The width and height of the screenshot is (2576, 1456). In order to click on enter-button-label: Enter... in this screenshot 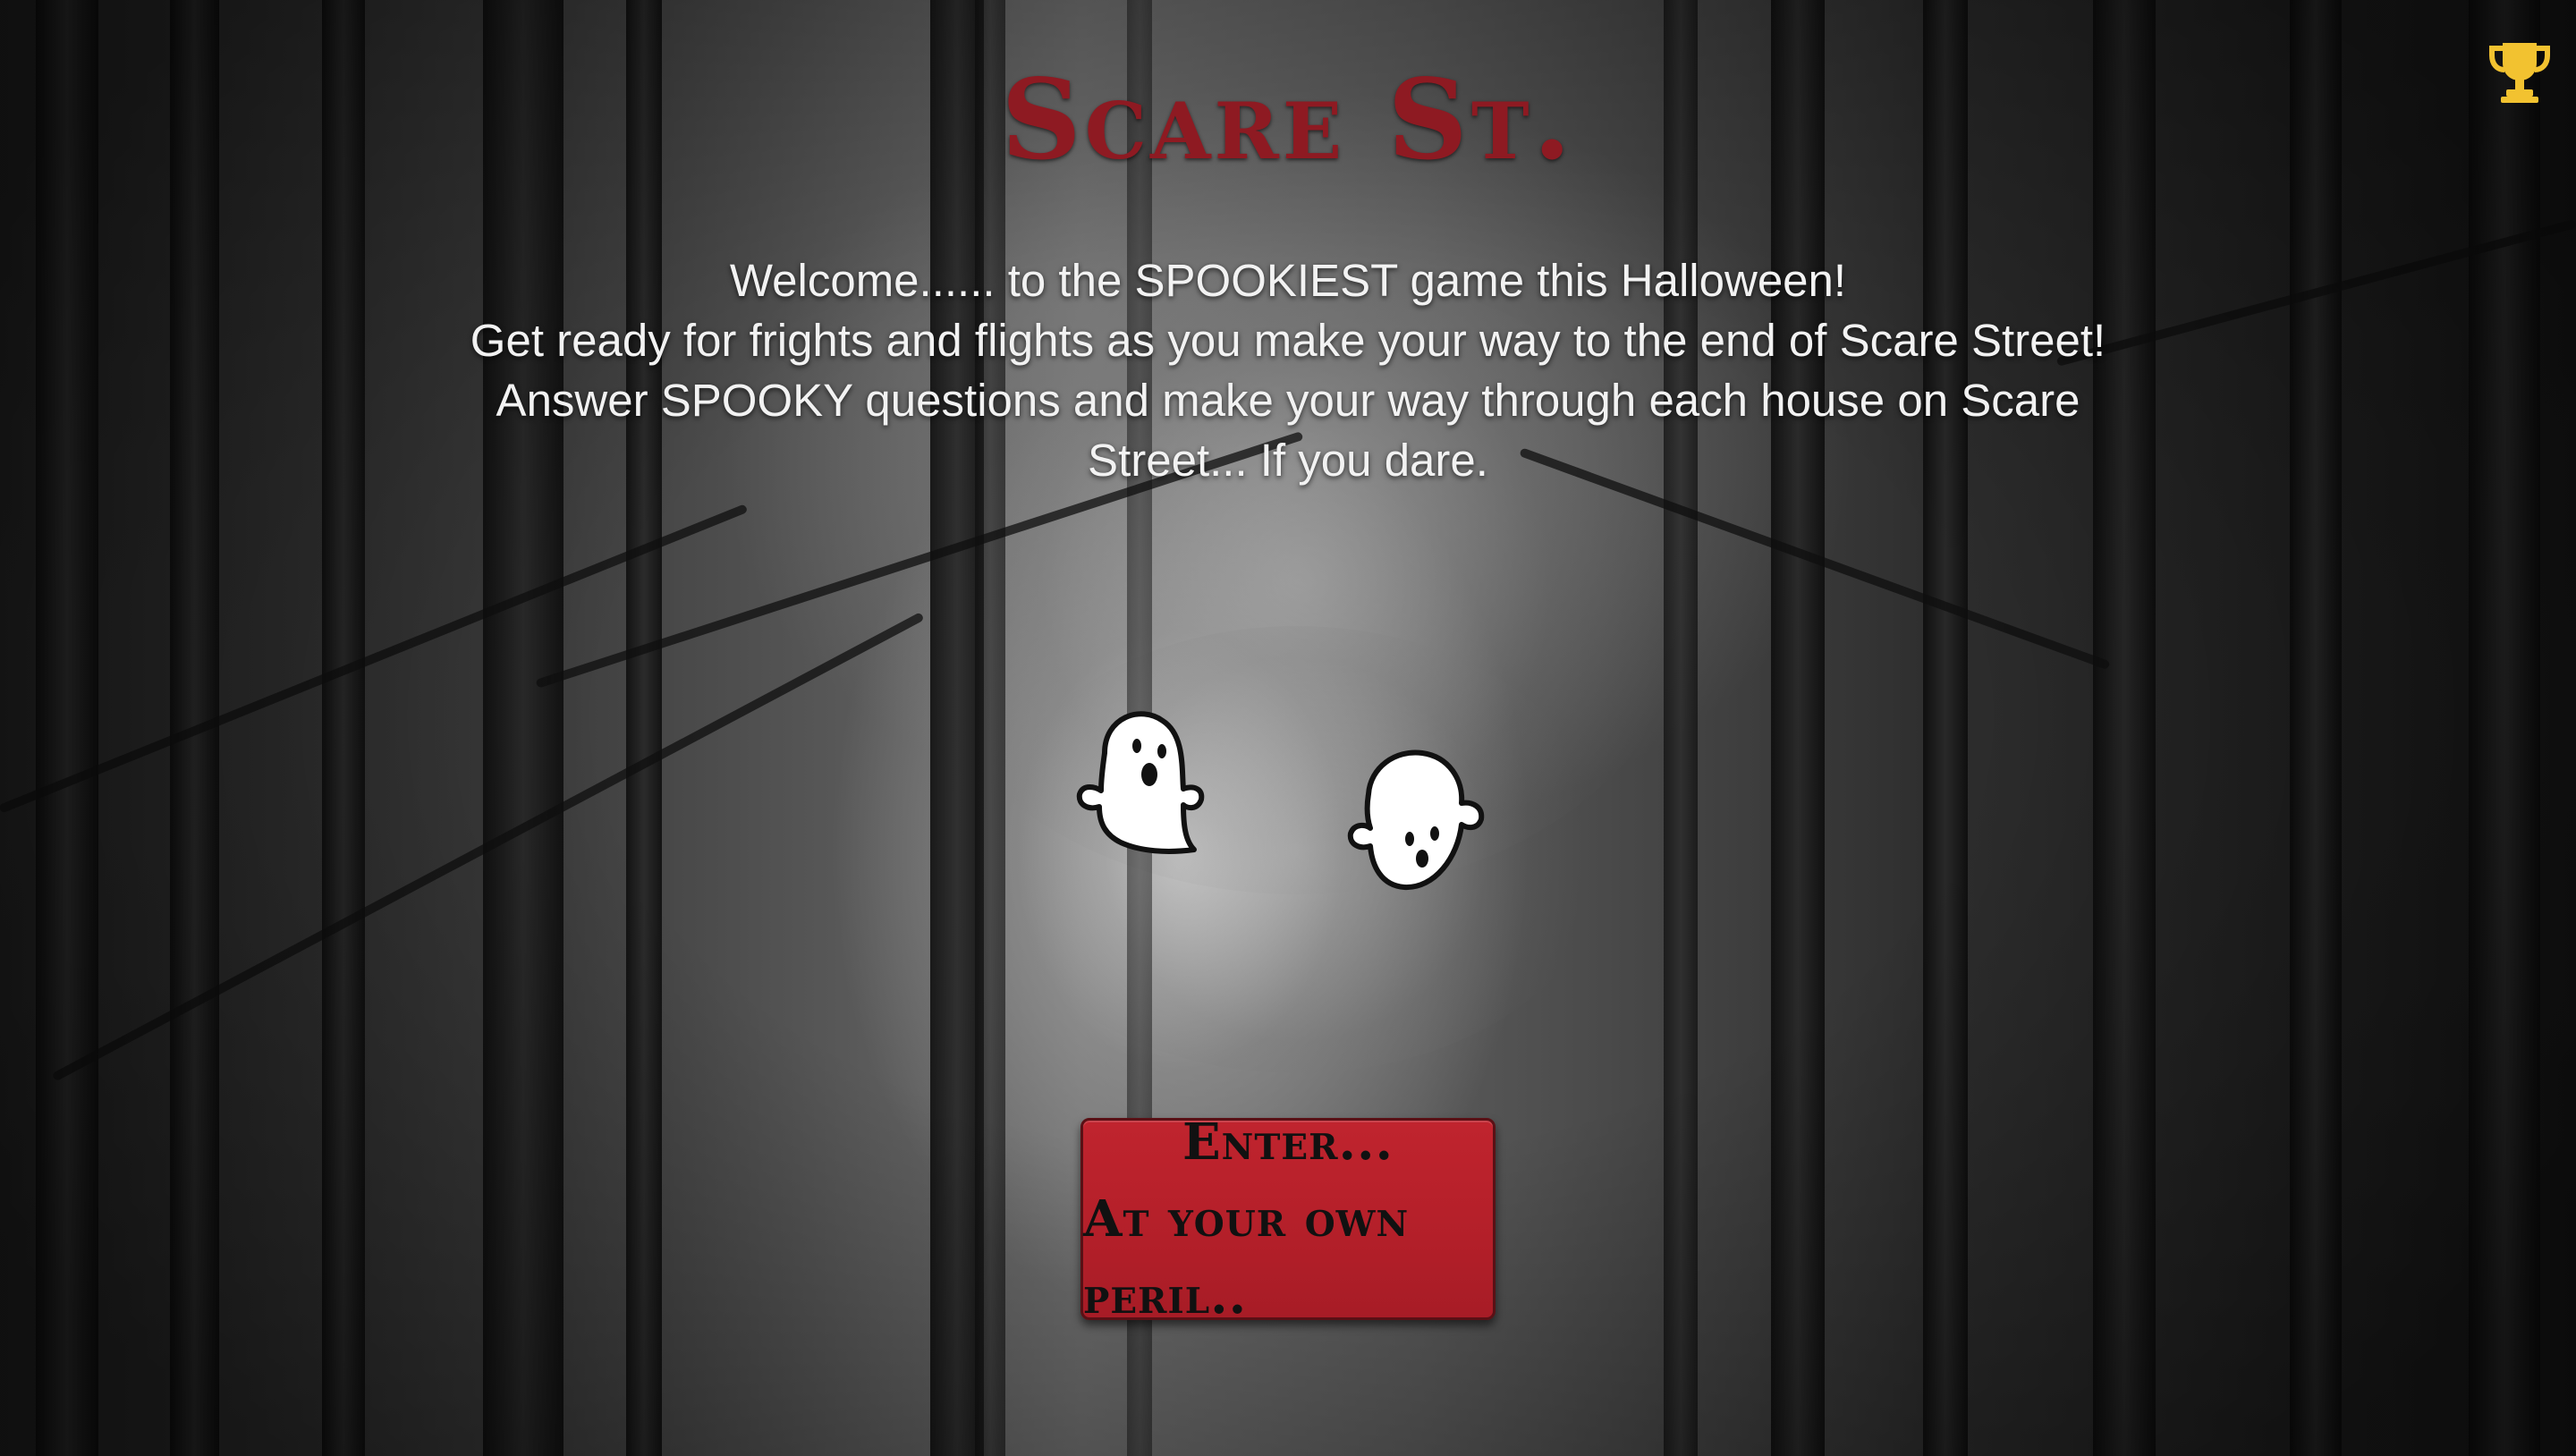, I will do `click(1288, 1142)`.